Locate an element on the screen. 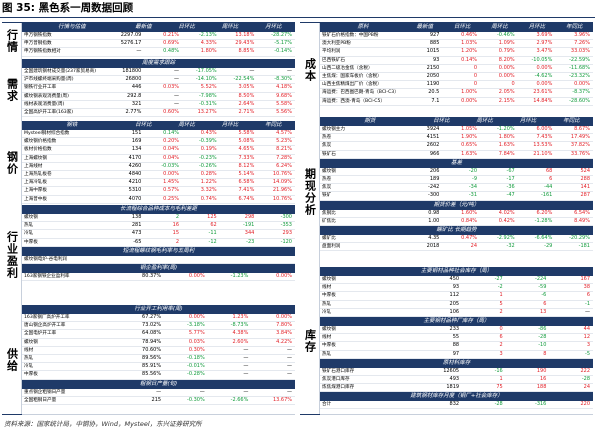  table-row: 焦炭 2602 0.65% 1.63% 13.53% 37.82% is located at coordinates (456, 146).